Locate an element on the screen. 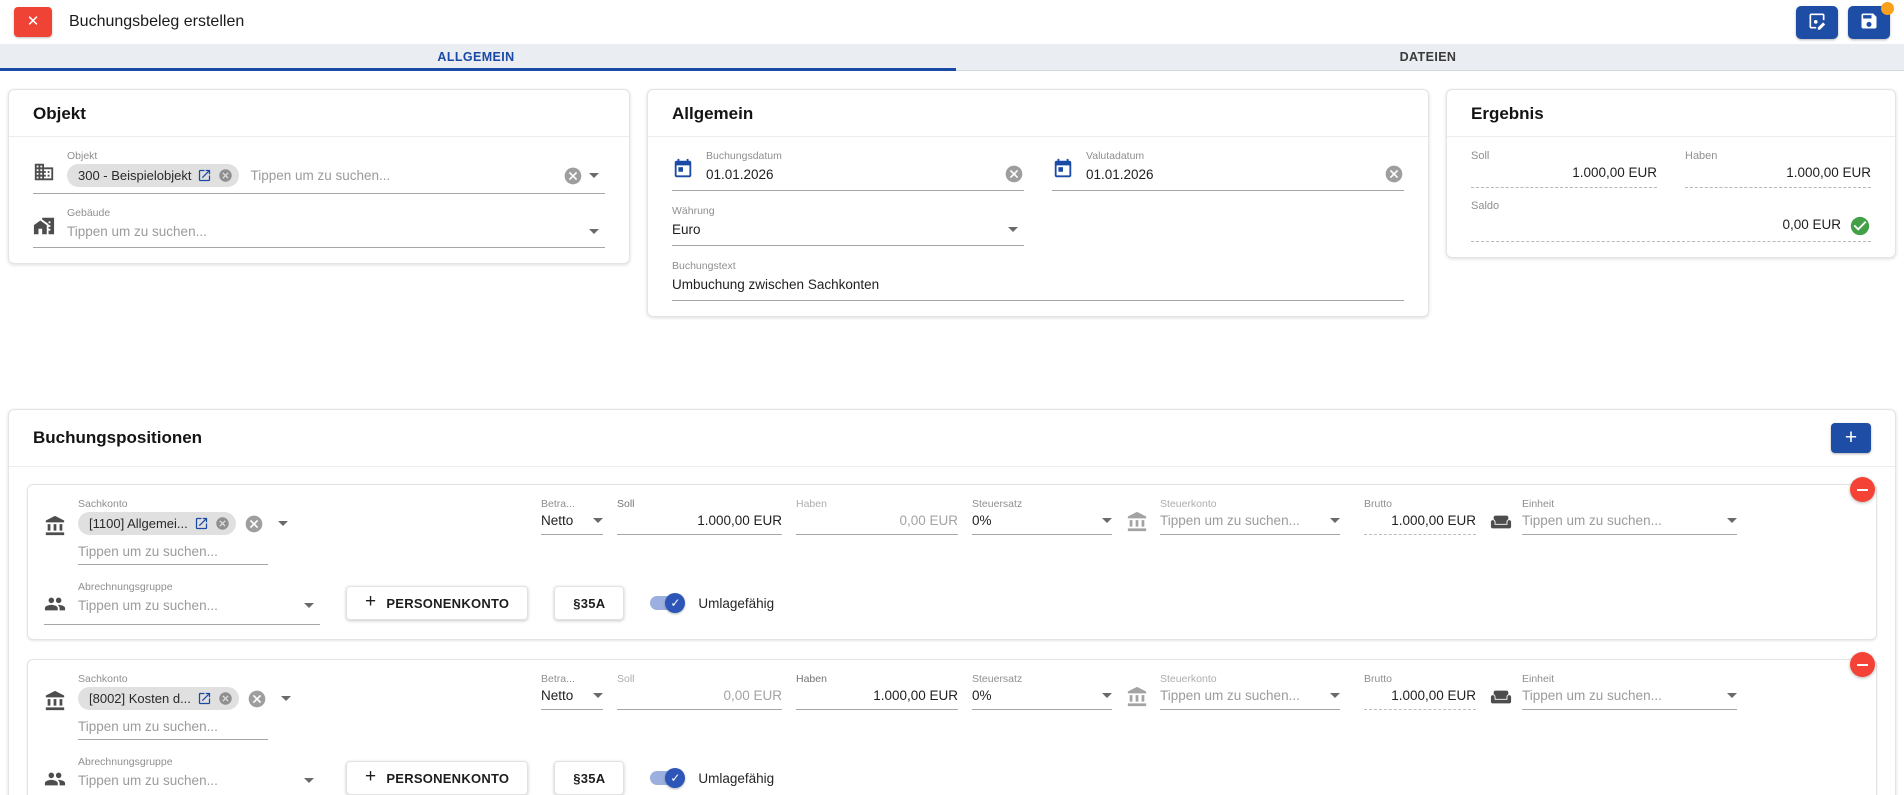 This screenshot has width=1904, height=795. bank-icon is located at coordinates (56, 527).